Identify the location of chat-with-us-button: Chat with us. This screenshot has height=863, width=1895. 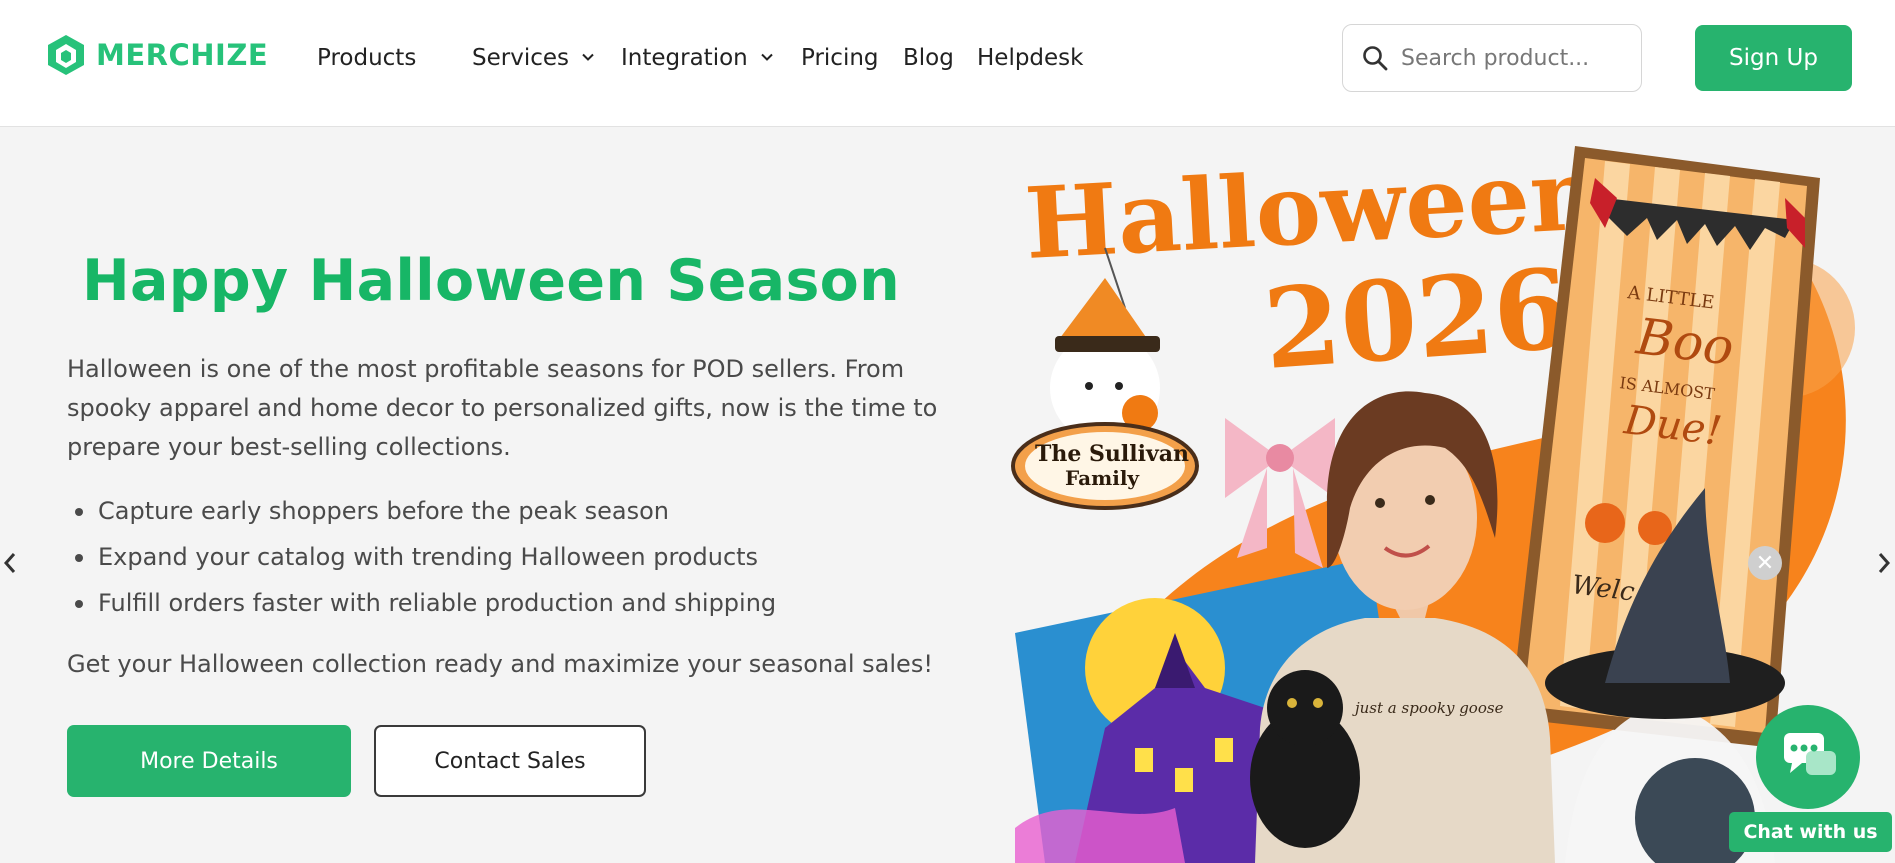
(1810, 832).